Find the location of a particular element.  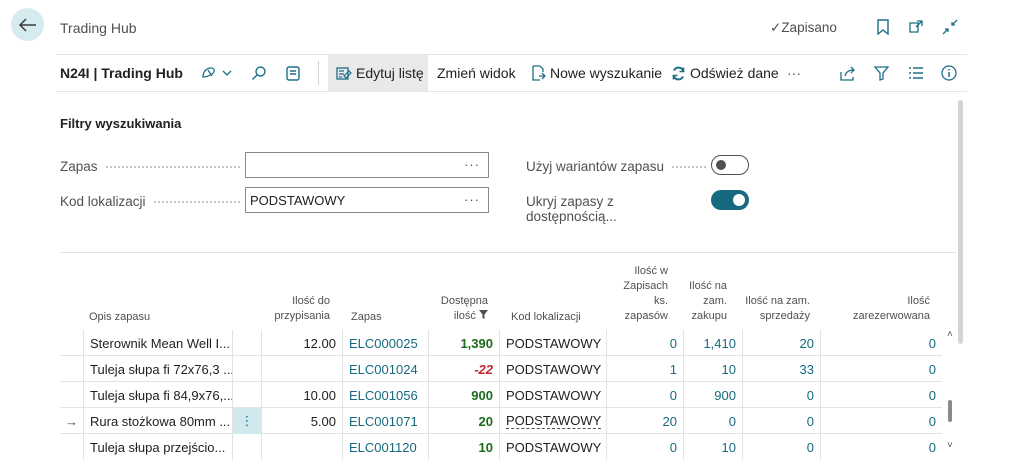

cell-qty-on-purchase: 0 is located at coordinates (713, 421).